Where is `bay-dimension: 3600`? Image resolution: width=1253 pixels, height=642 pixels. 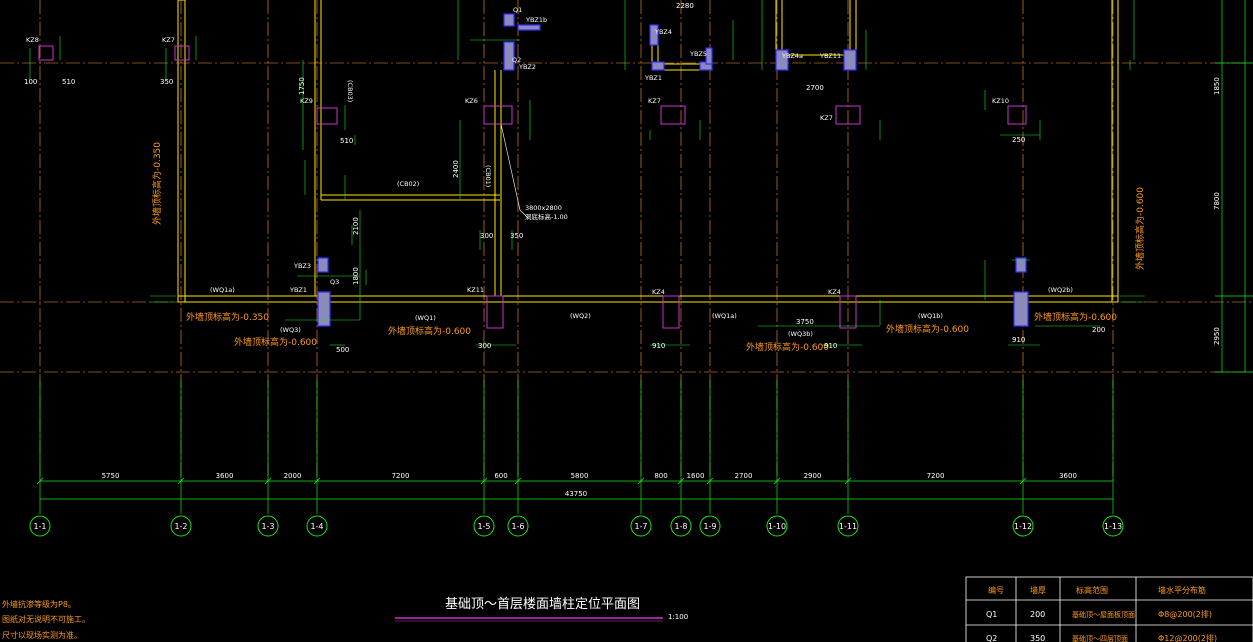 bay-dimension: 3600 is located at coordinates (1068, 476).